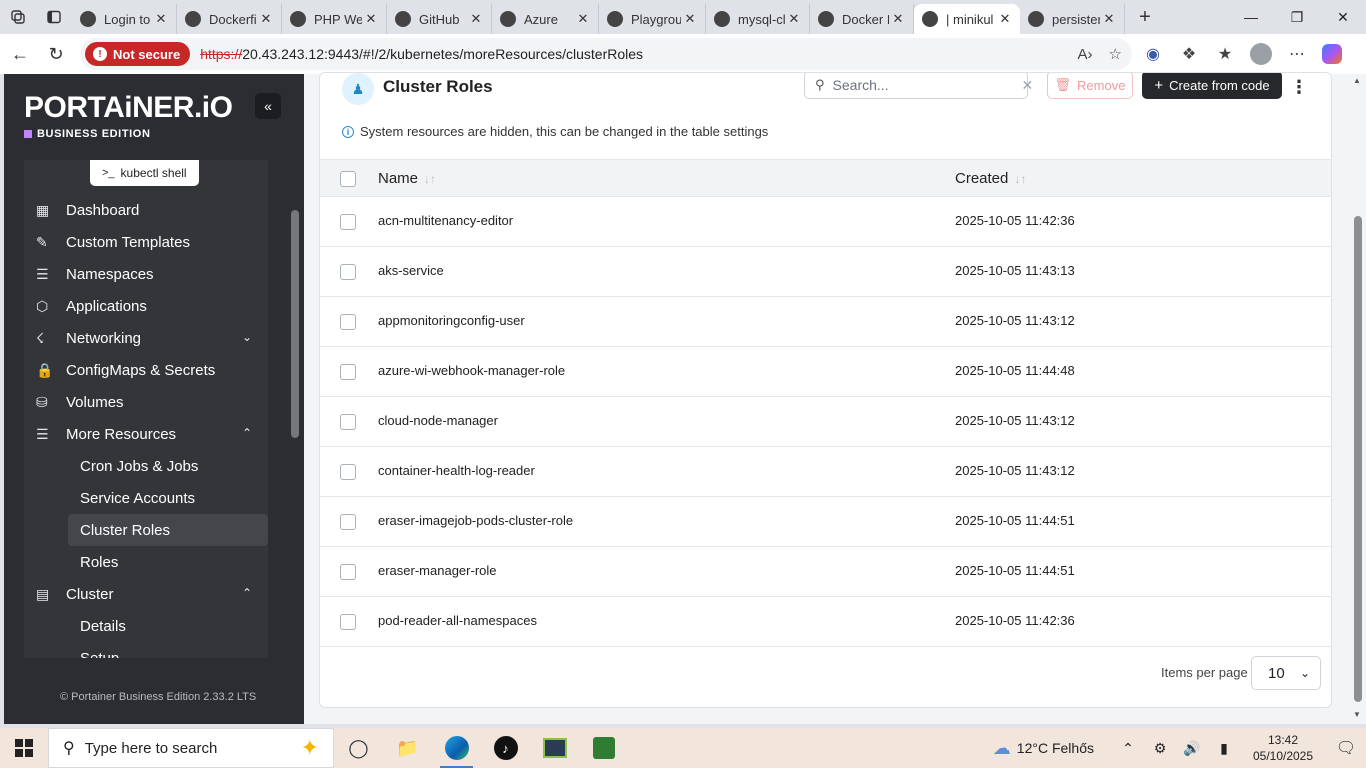 The image size is (1366, 768). Describe the element at coordinates (168, 530) in the screenshot. I see `sidebar-item-cluster-roles: Cluster Roles` at that location.